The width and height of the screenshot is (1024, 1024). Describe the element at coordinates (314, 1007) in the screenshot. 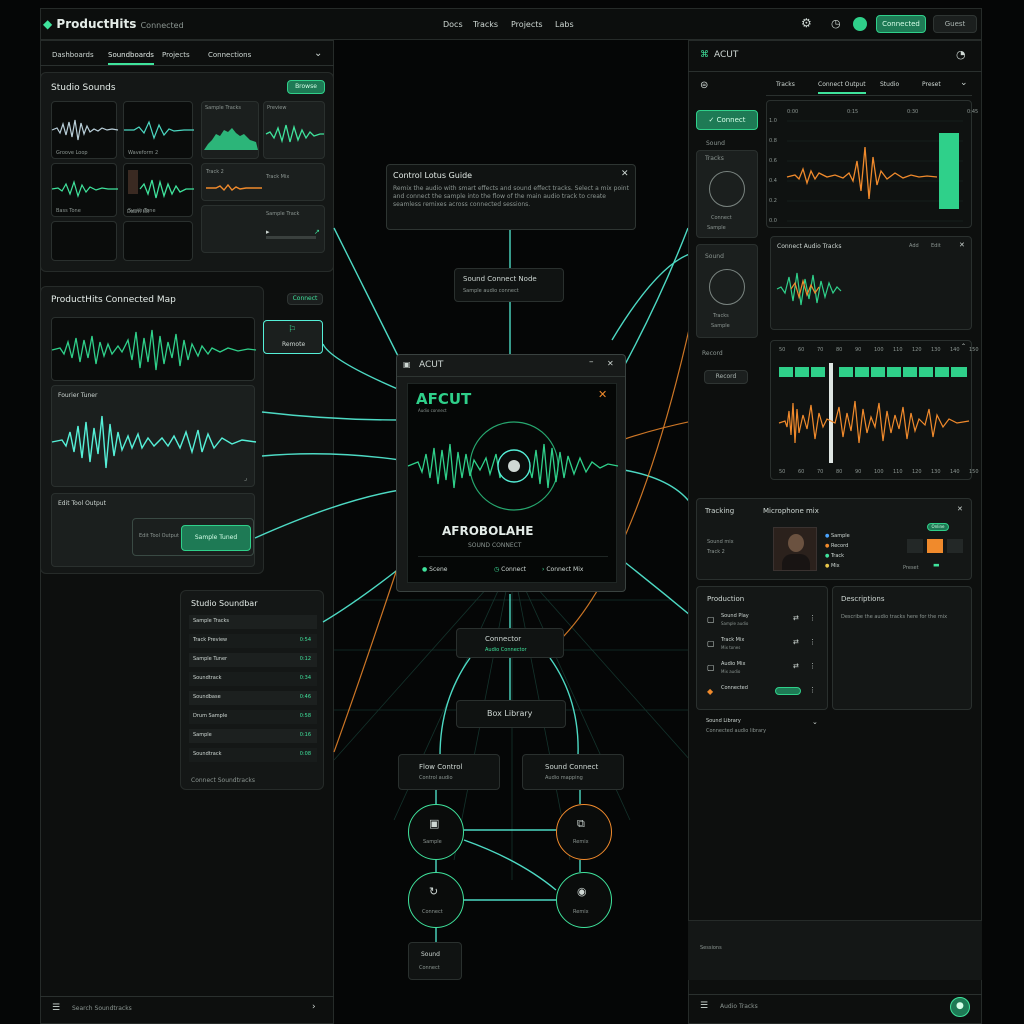

I see `chevron-right-icon: ›` at that location.